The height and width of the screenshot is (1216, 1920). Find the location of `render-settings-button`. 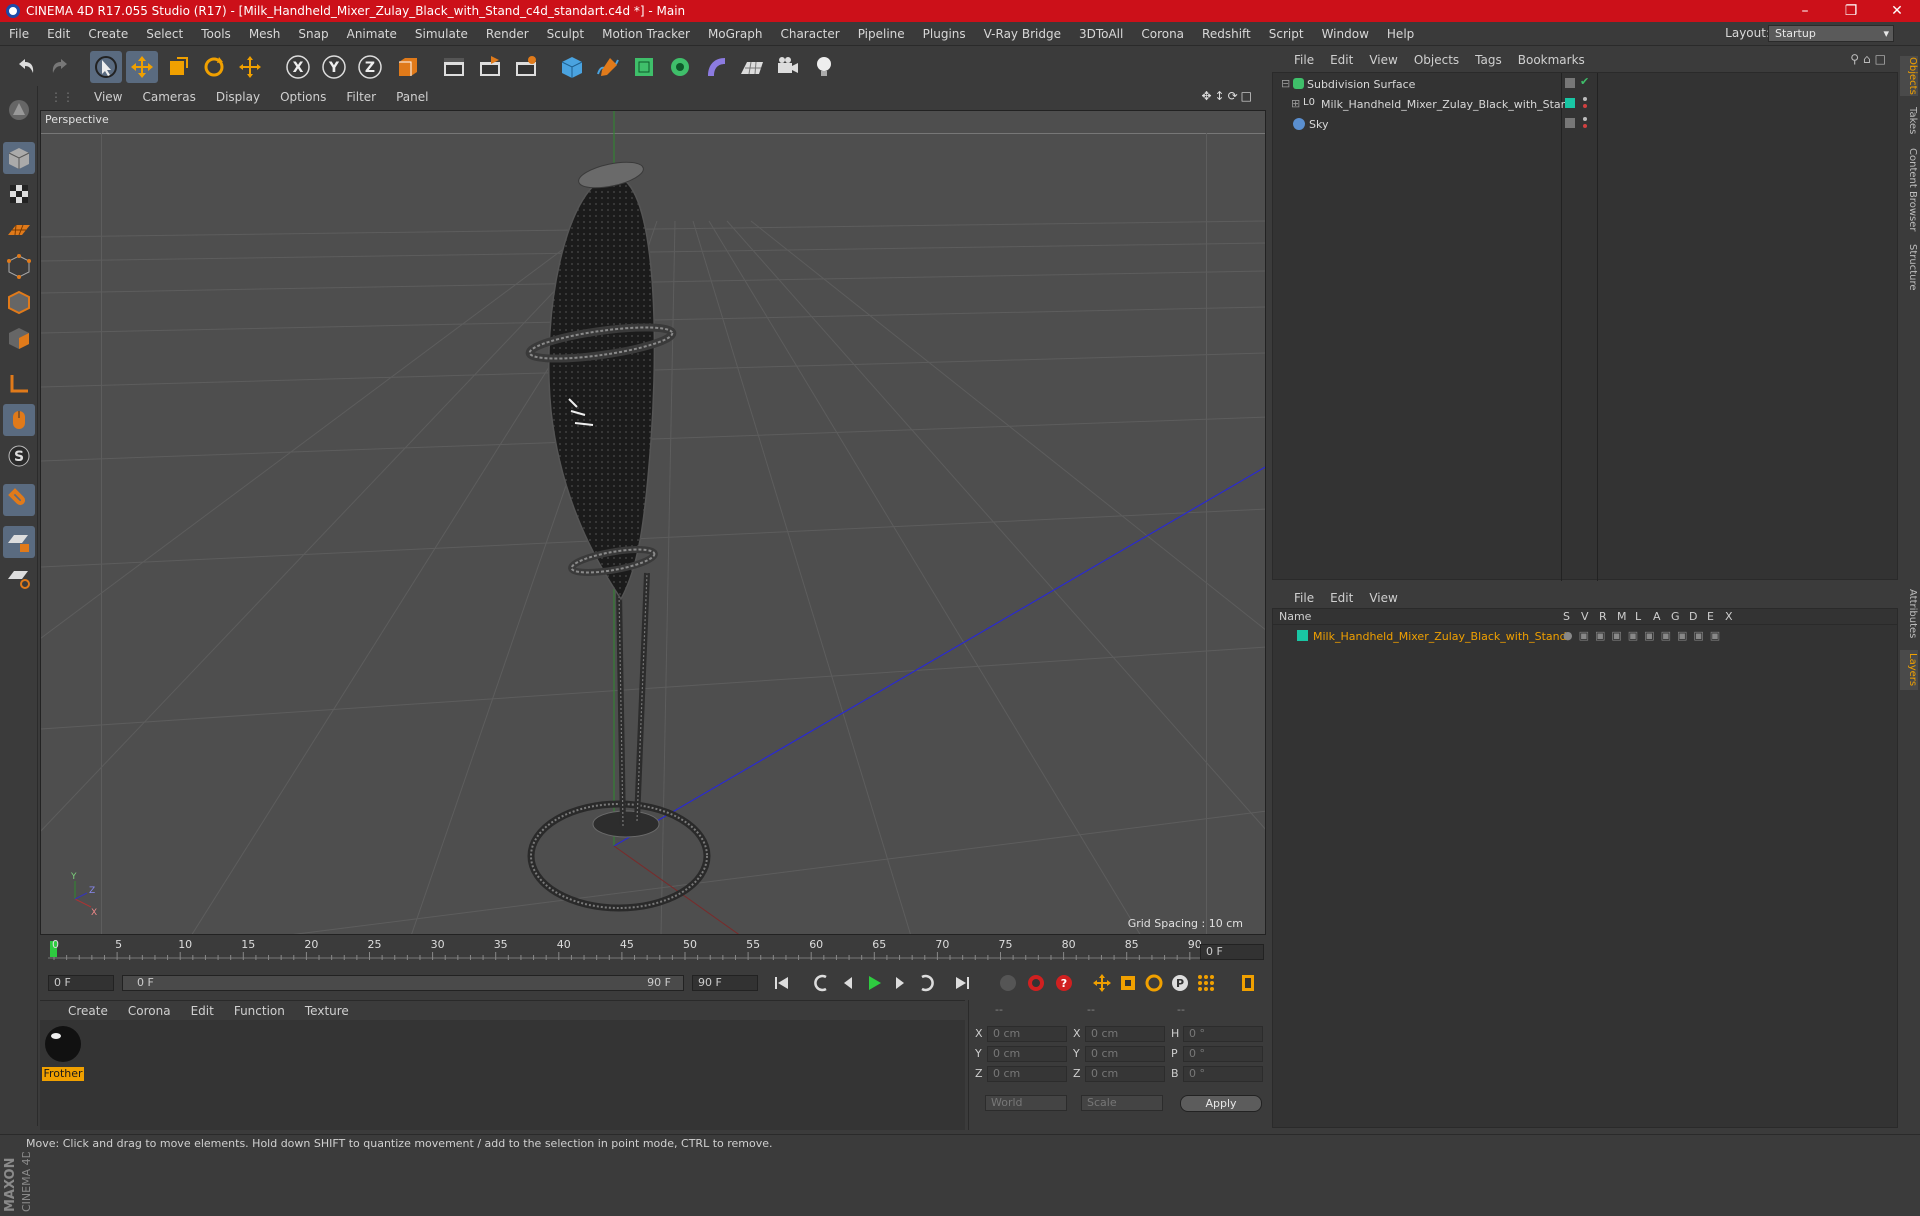

render-settings-button is located at coordinates (526, 67).